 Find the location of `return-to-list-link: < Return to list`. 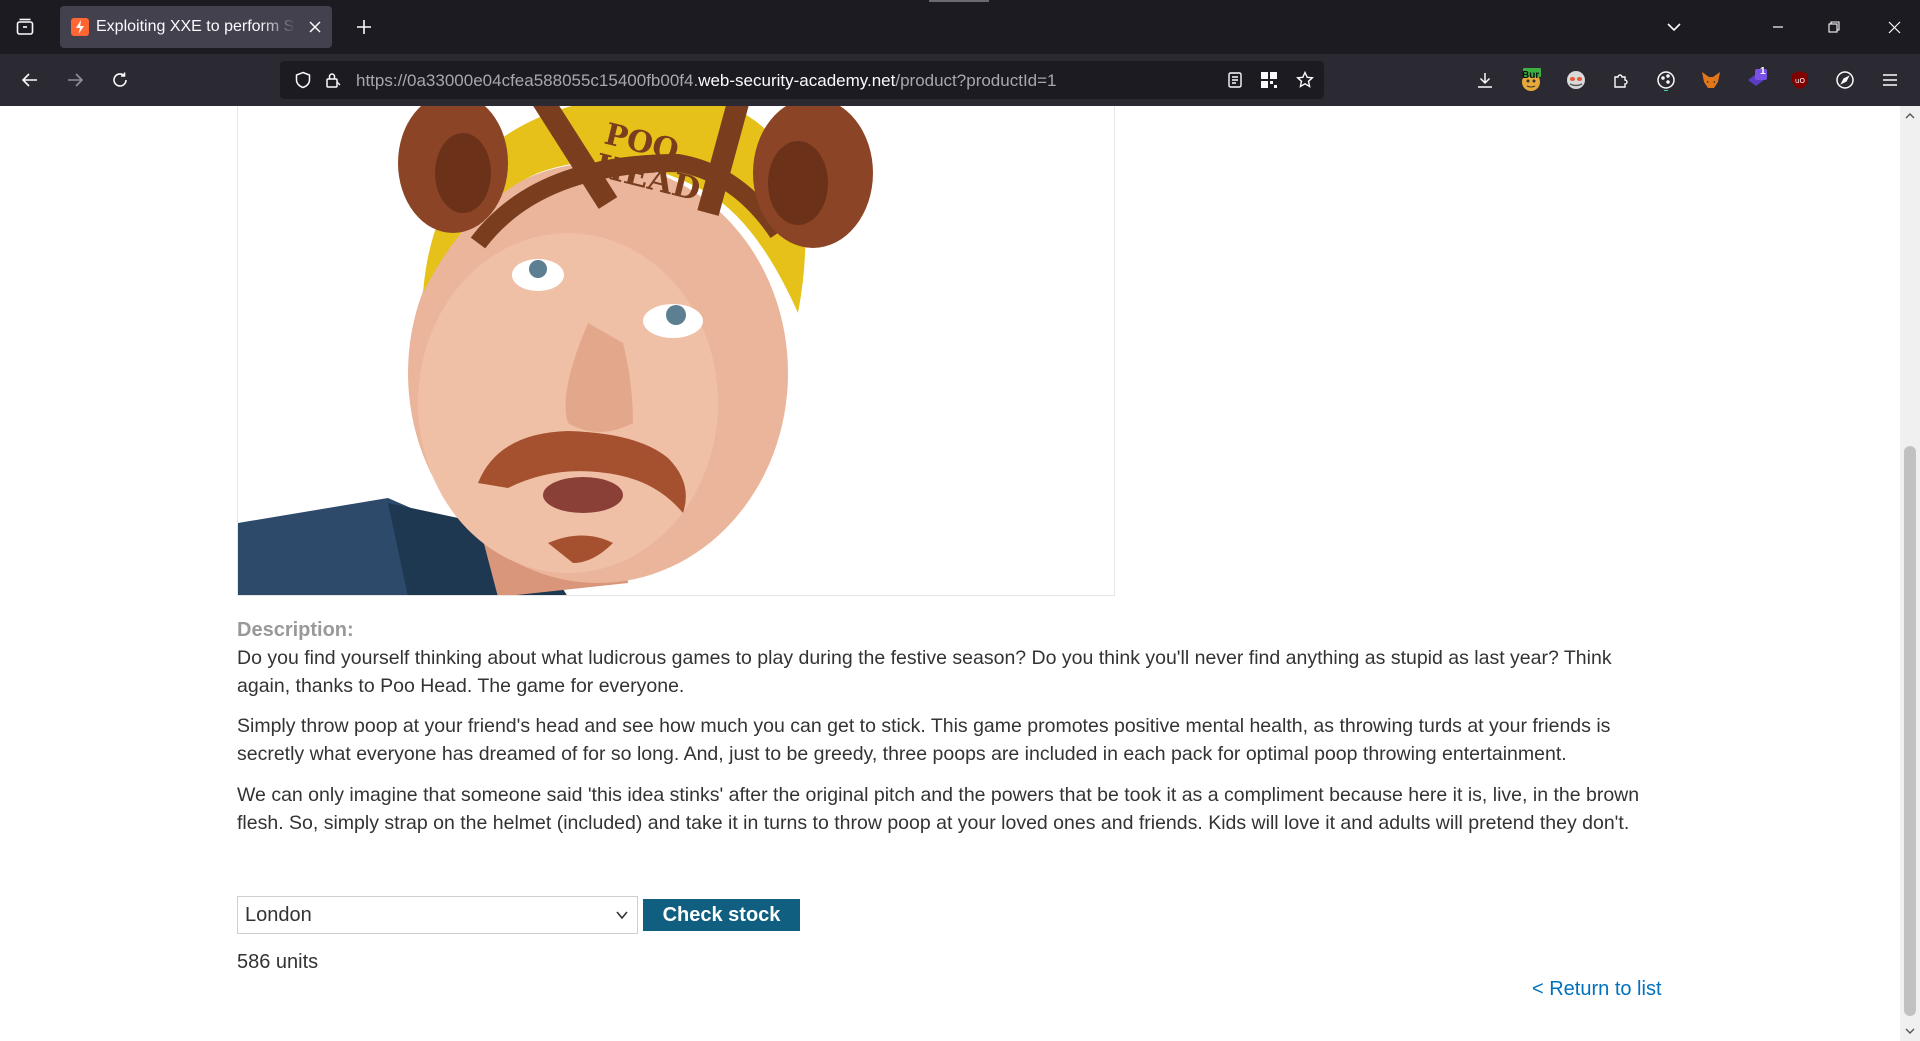

return-to-list-link: < Return to list is located at coordinates (1597, 989).